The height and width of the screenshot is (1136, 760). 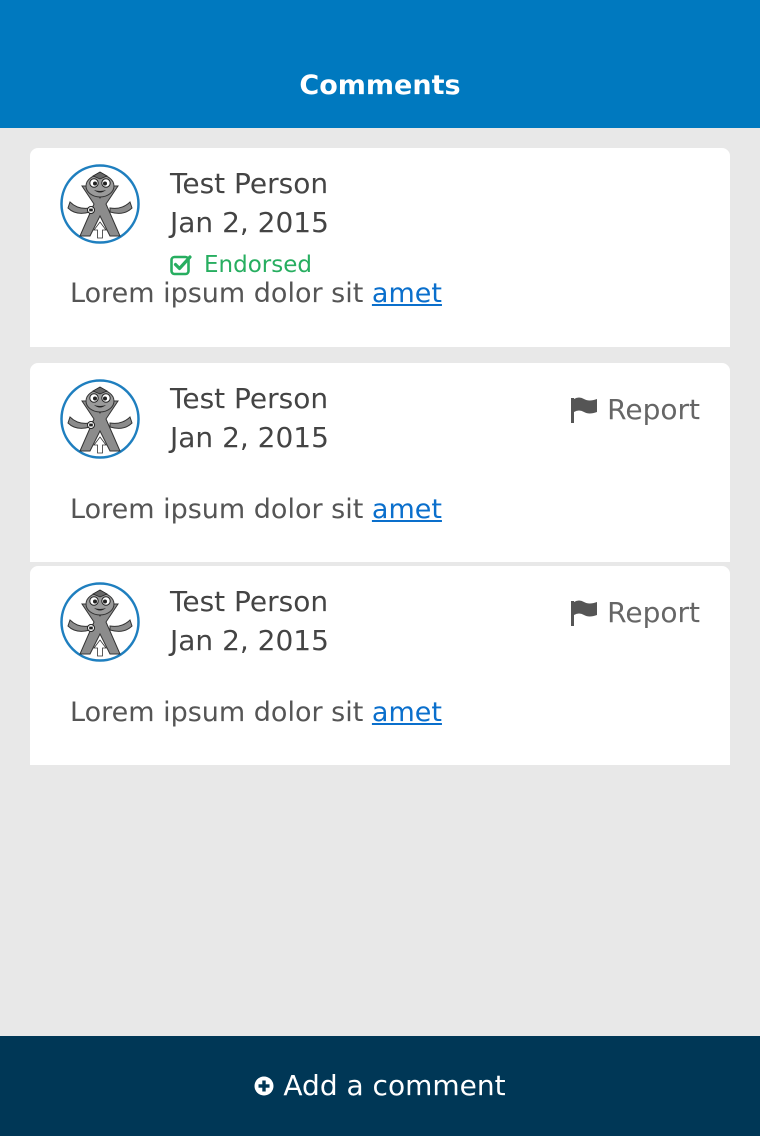 I want to click on page-title: Comments, so click(x=380, y=85).